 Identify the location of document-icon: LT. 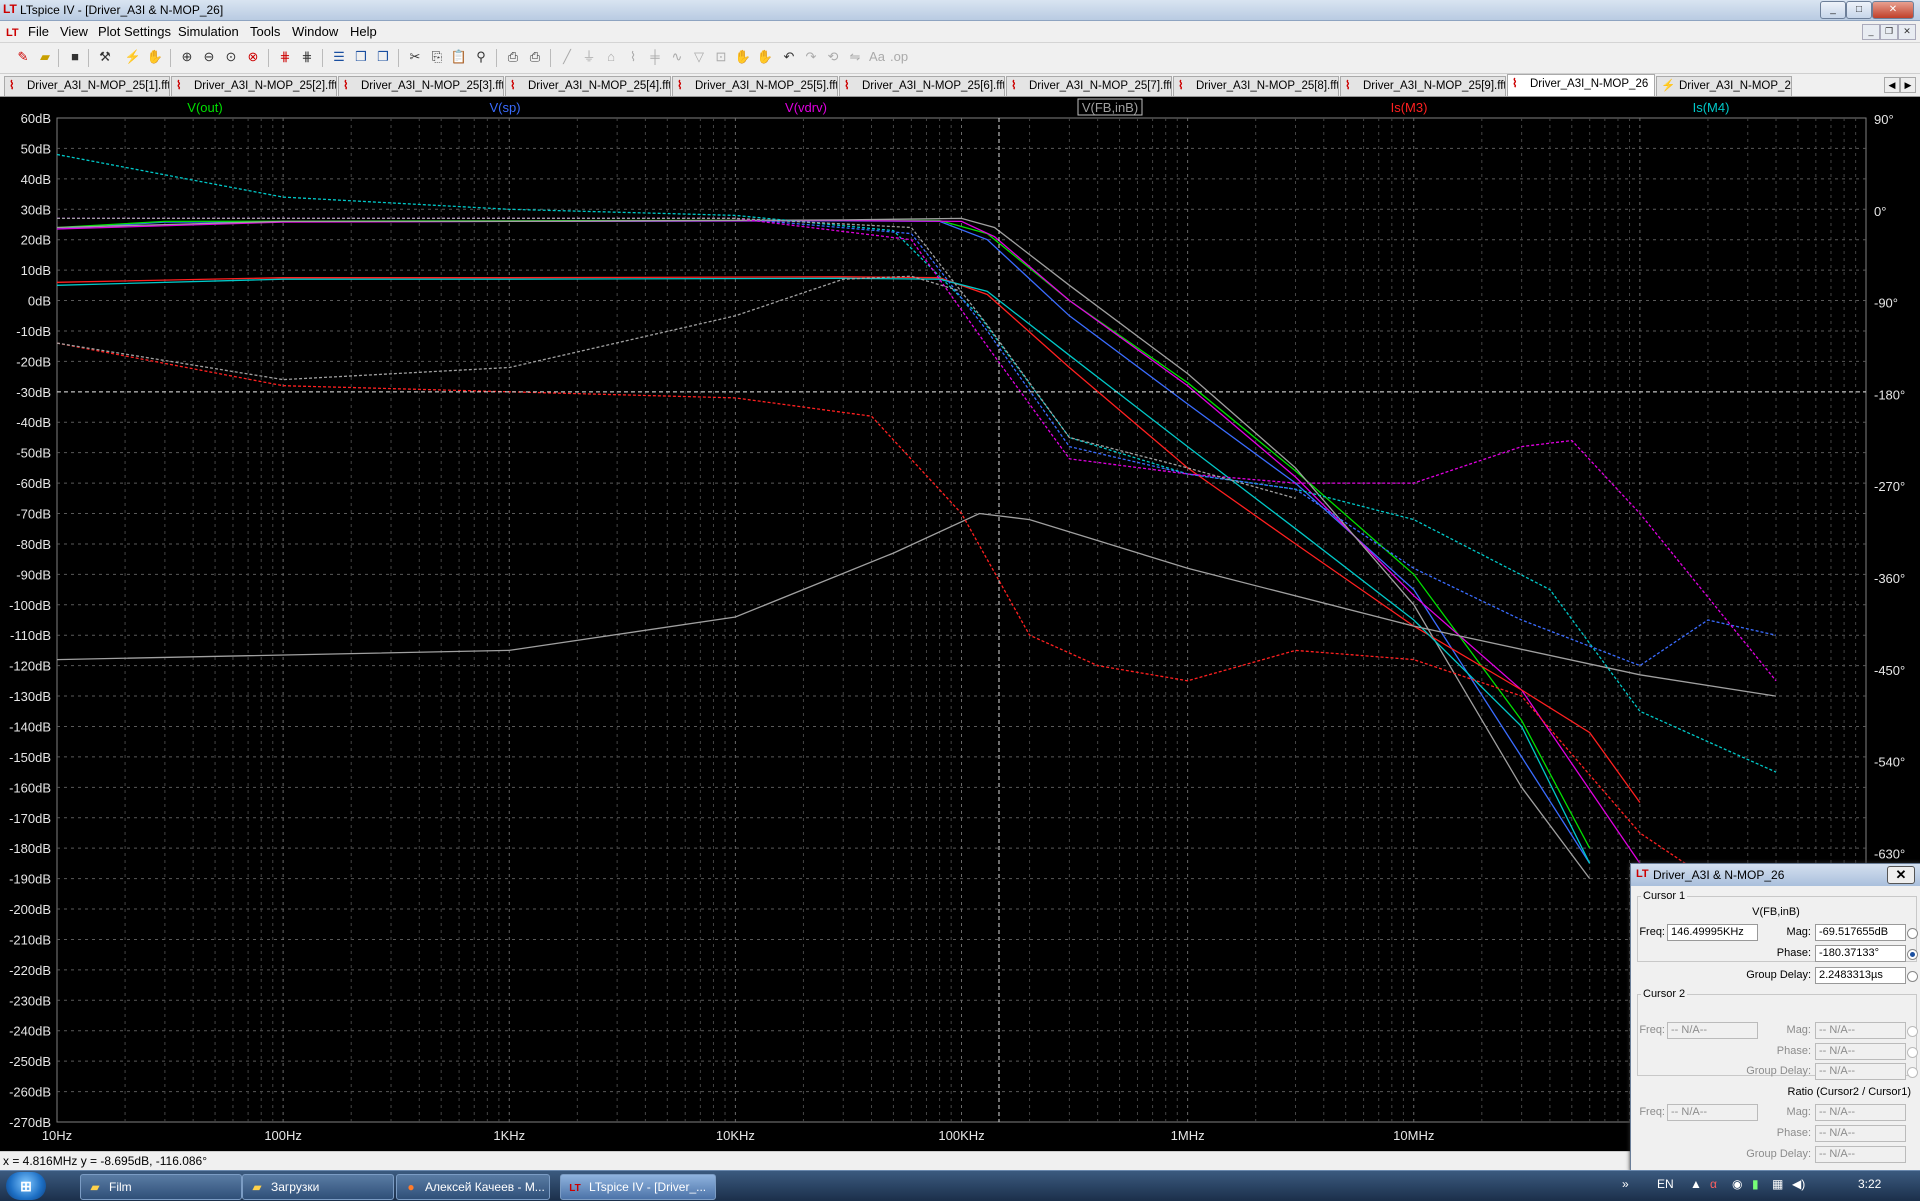
(12, 31).